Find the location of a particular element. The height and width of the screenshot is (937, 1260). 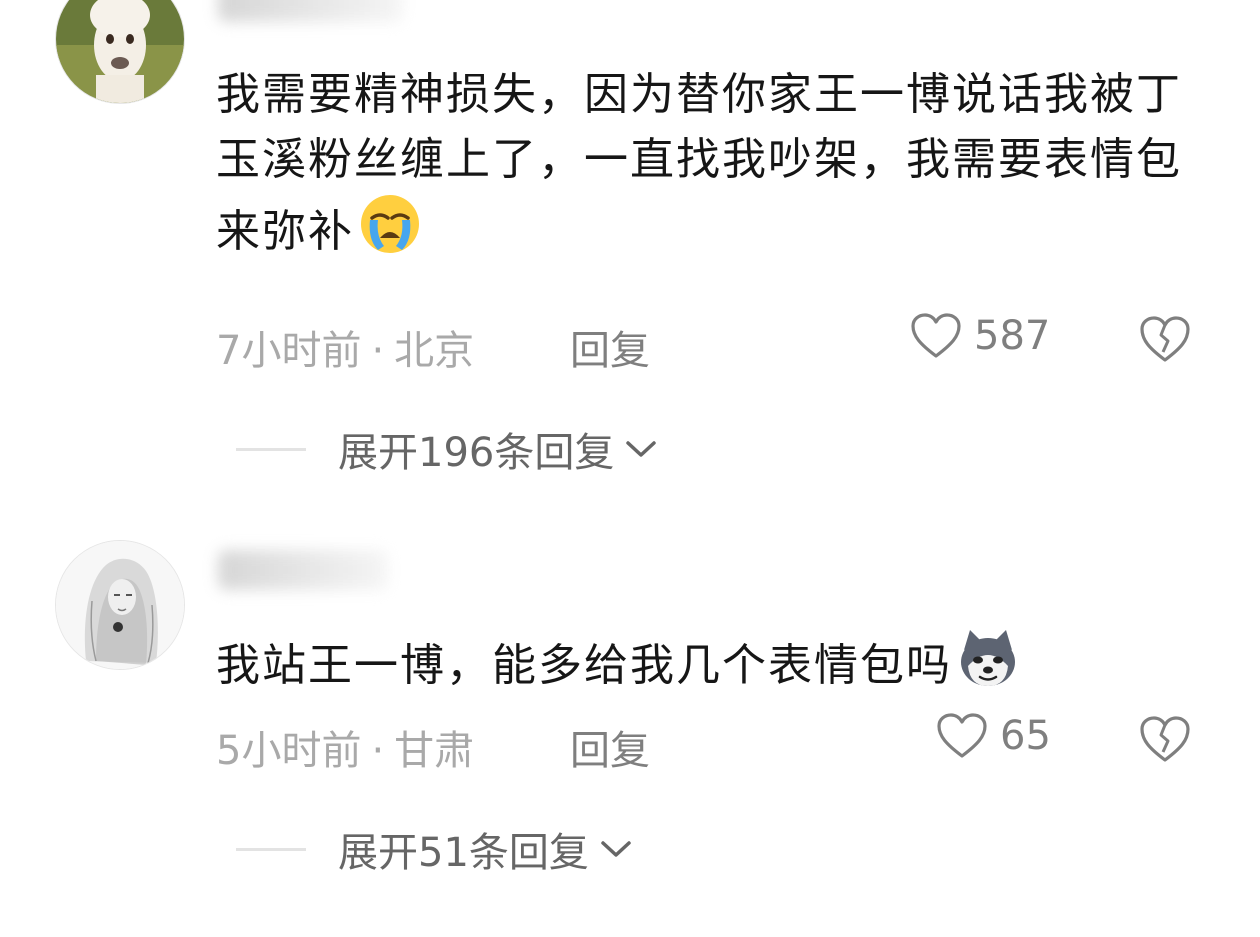

crying-face-icon is located at coordinates (390, 224).